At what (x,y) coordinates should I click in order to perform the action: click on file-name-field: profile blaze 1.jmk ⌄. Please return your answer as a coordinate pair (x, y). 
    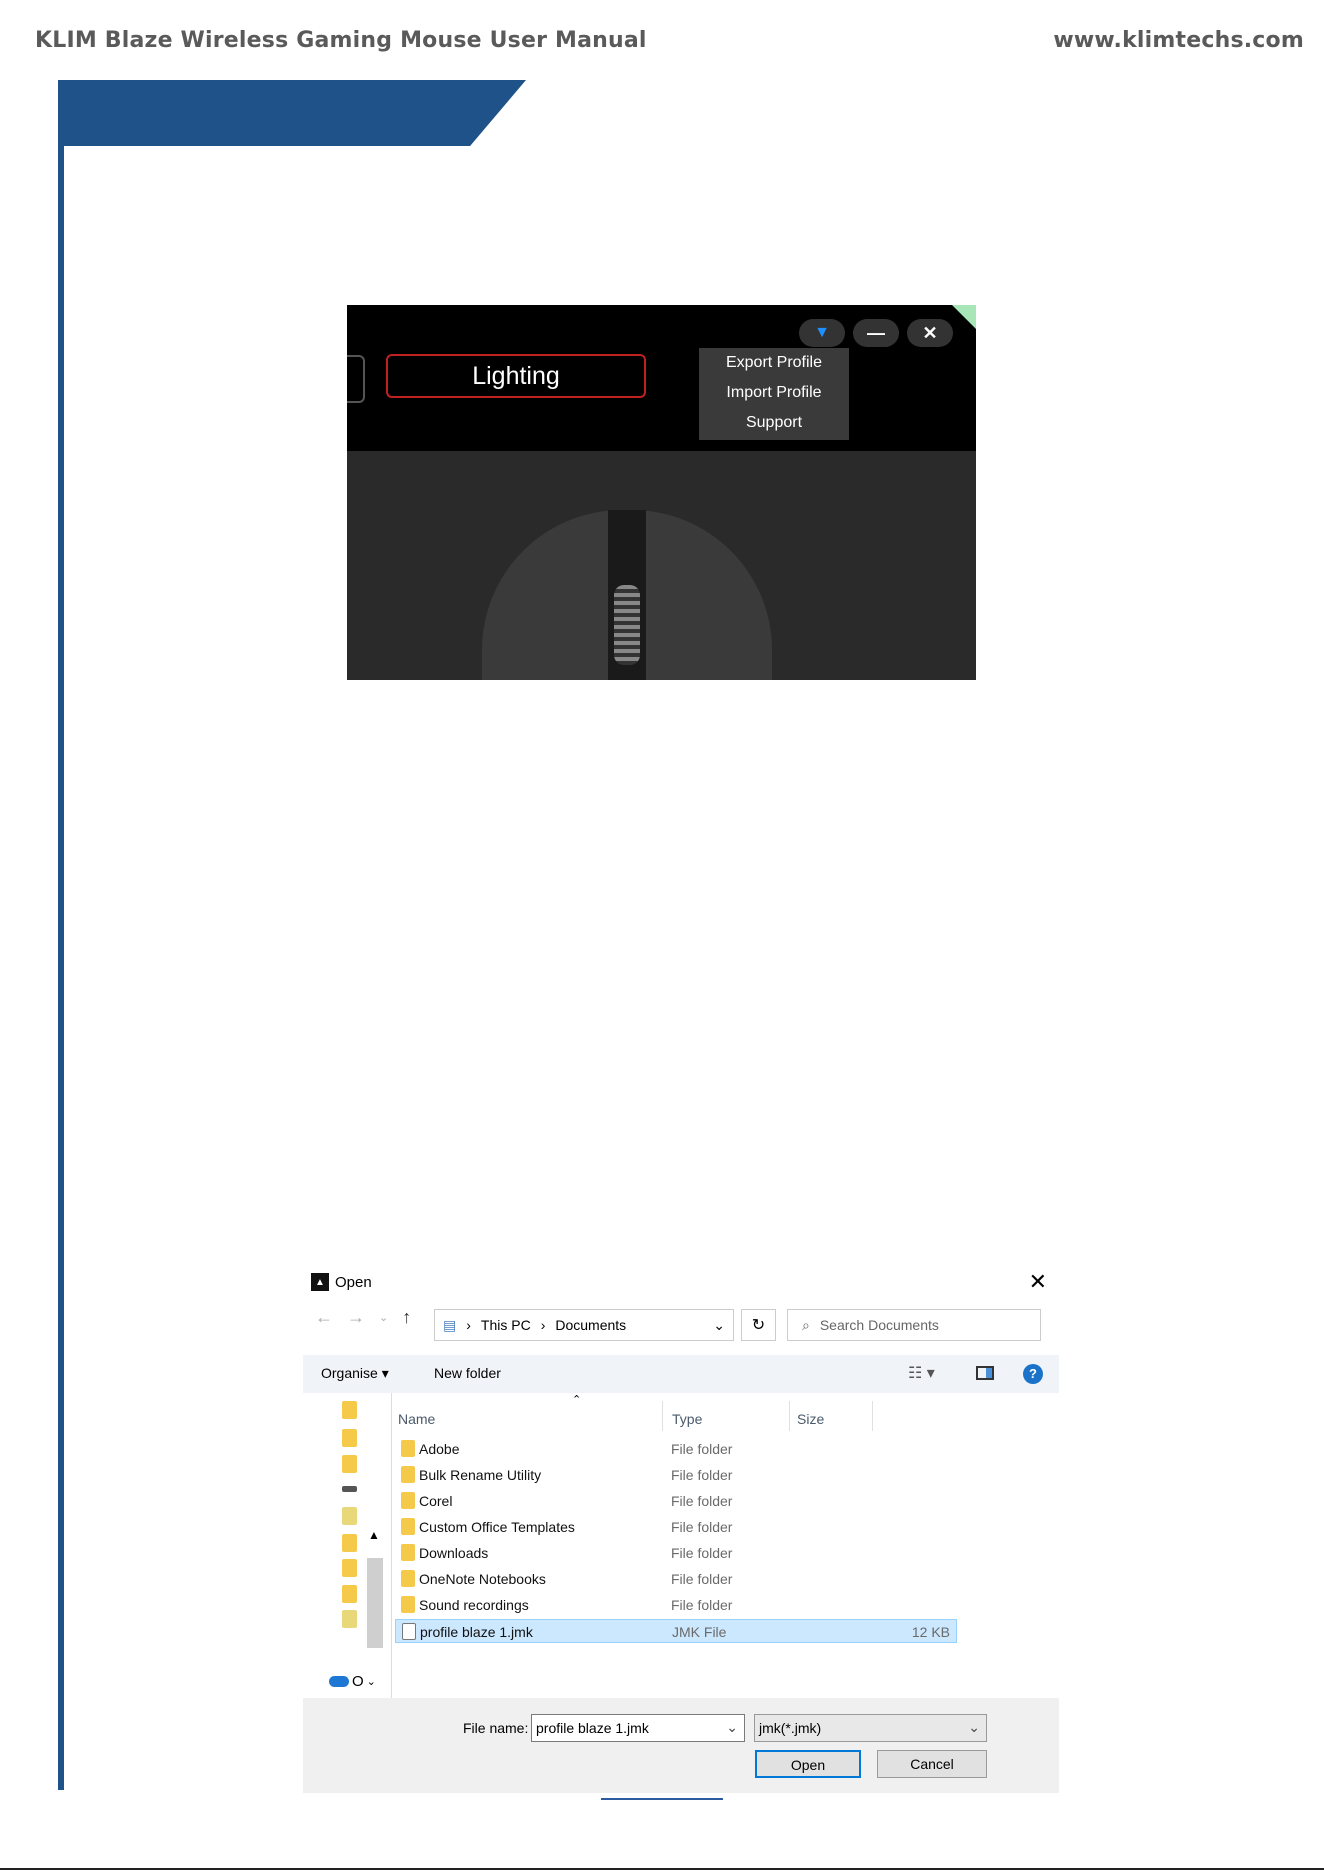
    Looking at the image, I should click on (638, 1728).